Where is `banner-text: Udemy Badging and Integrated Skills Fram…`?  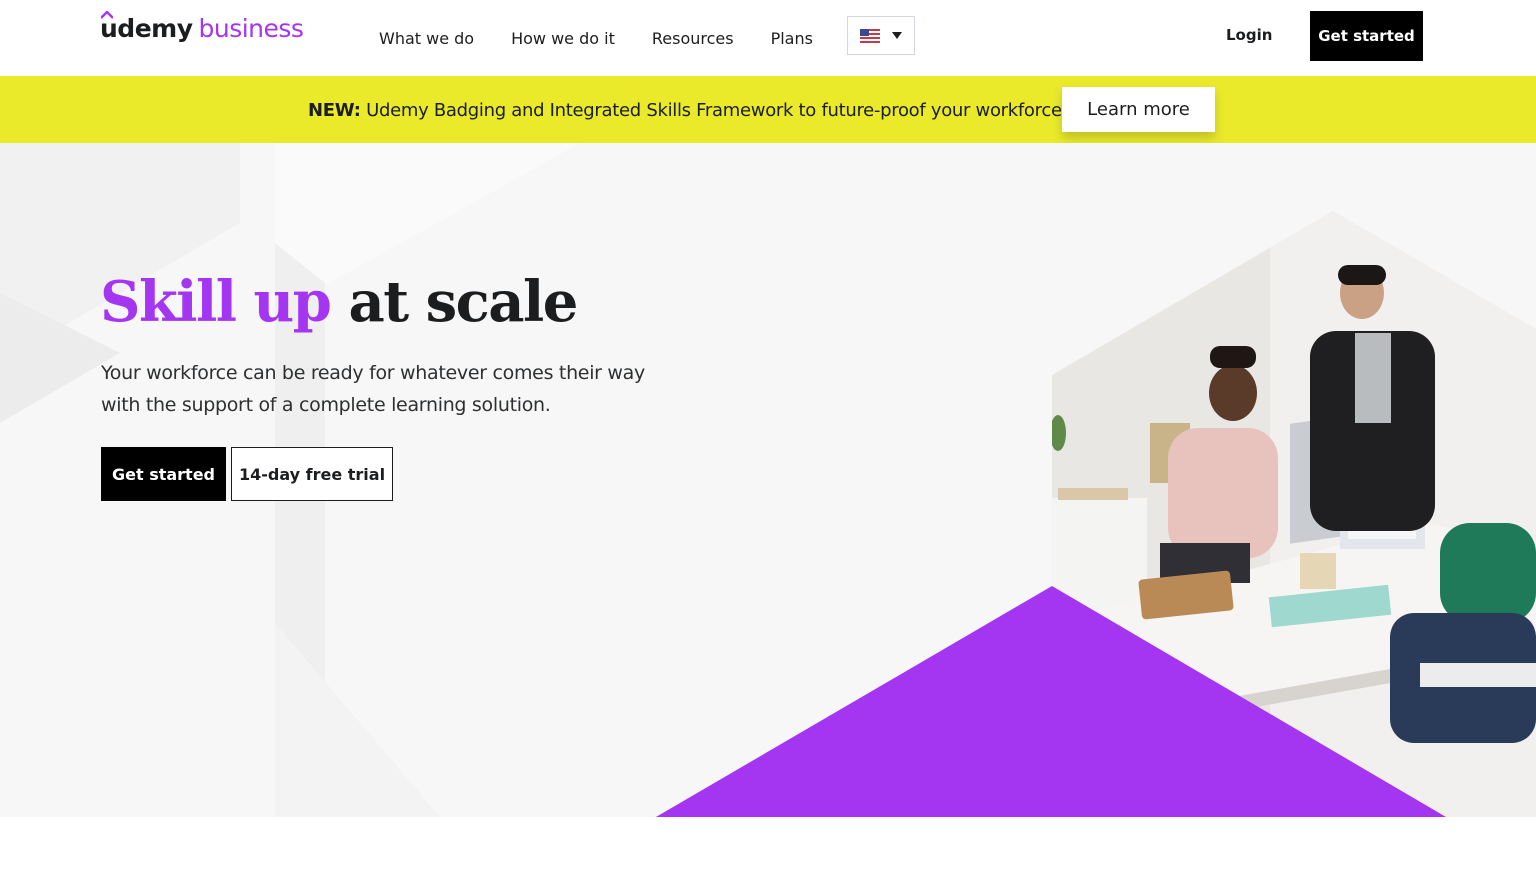
banner-text: Udemy Badging and Integrated Skills Fram… is located at coordinates (717, 110).